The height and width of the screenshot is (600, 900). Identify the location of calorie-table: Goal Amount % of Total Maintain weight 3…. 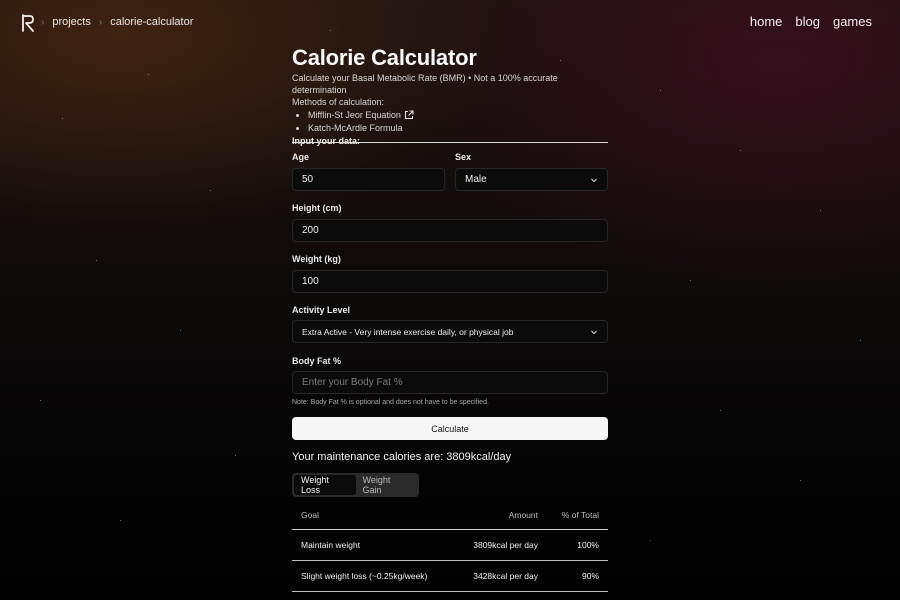
(450, 546).